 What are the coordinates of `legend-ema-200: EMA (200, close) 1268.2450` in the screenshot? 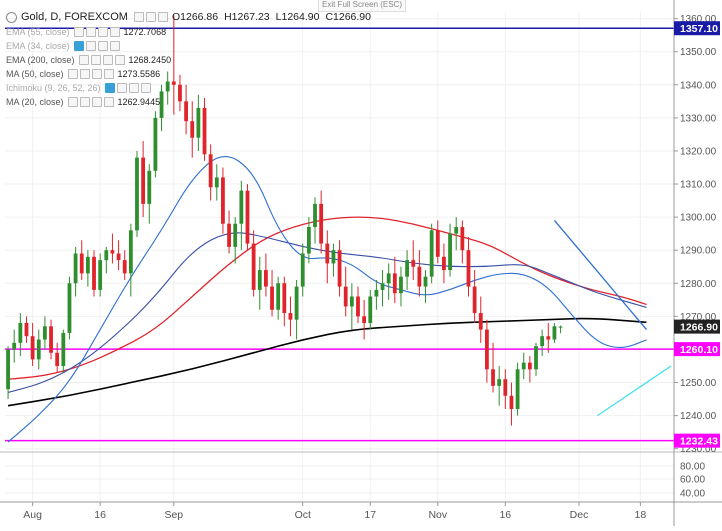 It's located at (88, 59).